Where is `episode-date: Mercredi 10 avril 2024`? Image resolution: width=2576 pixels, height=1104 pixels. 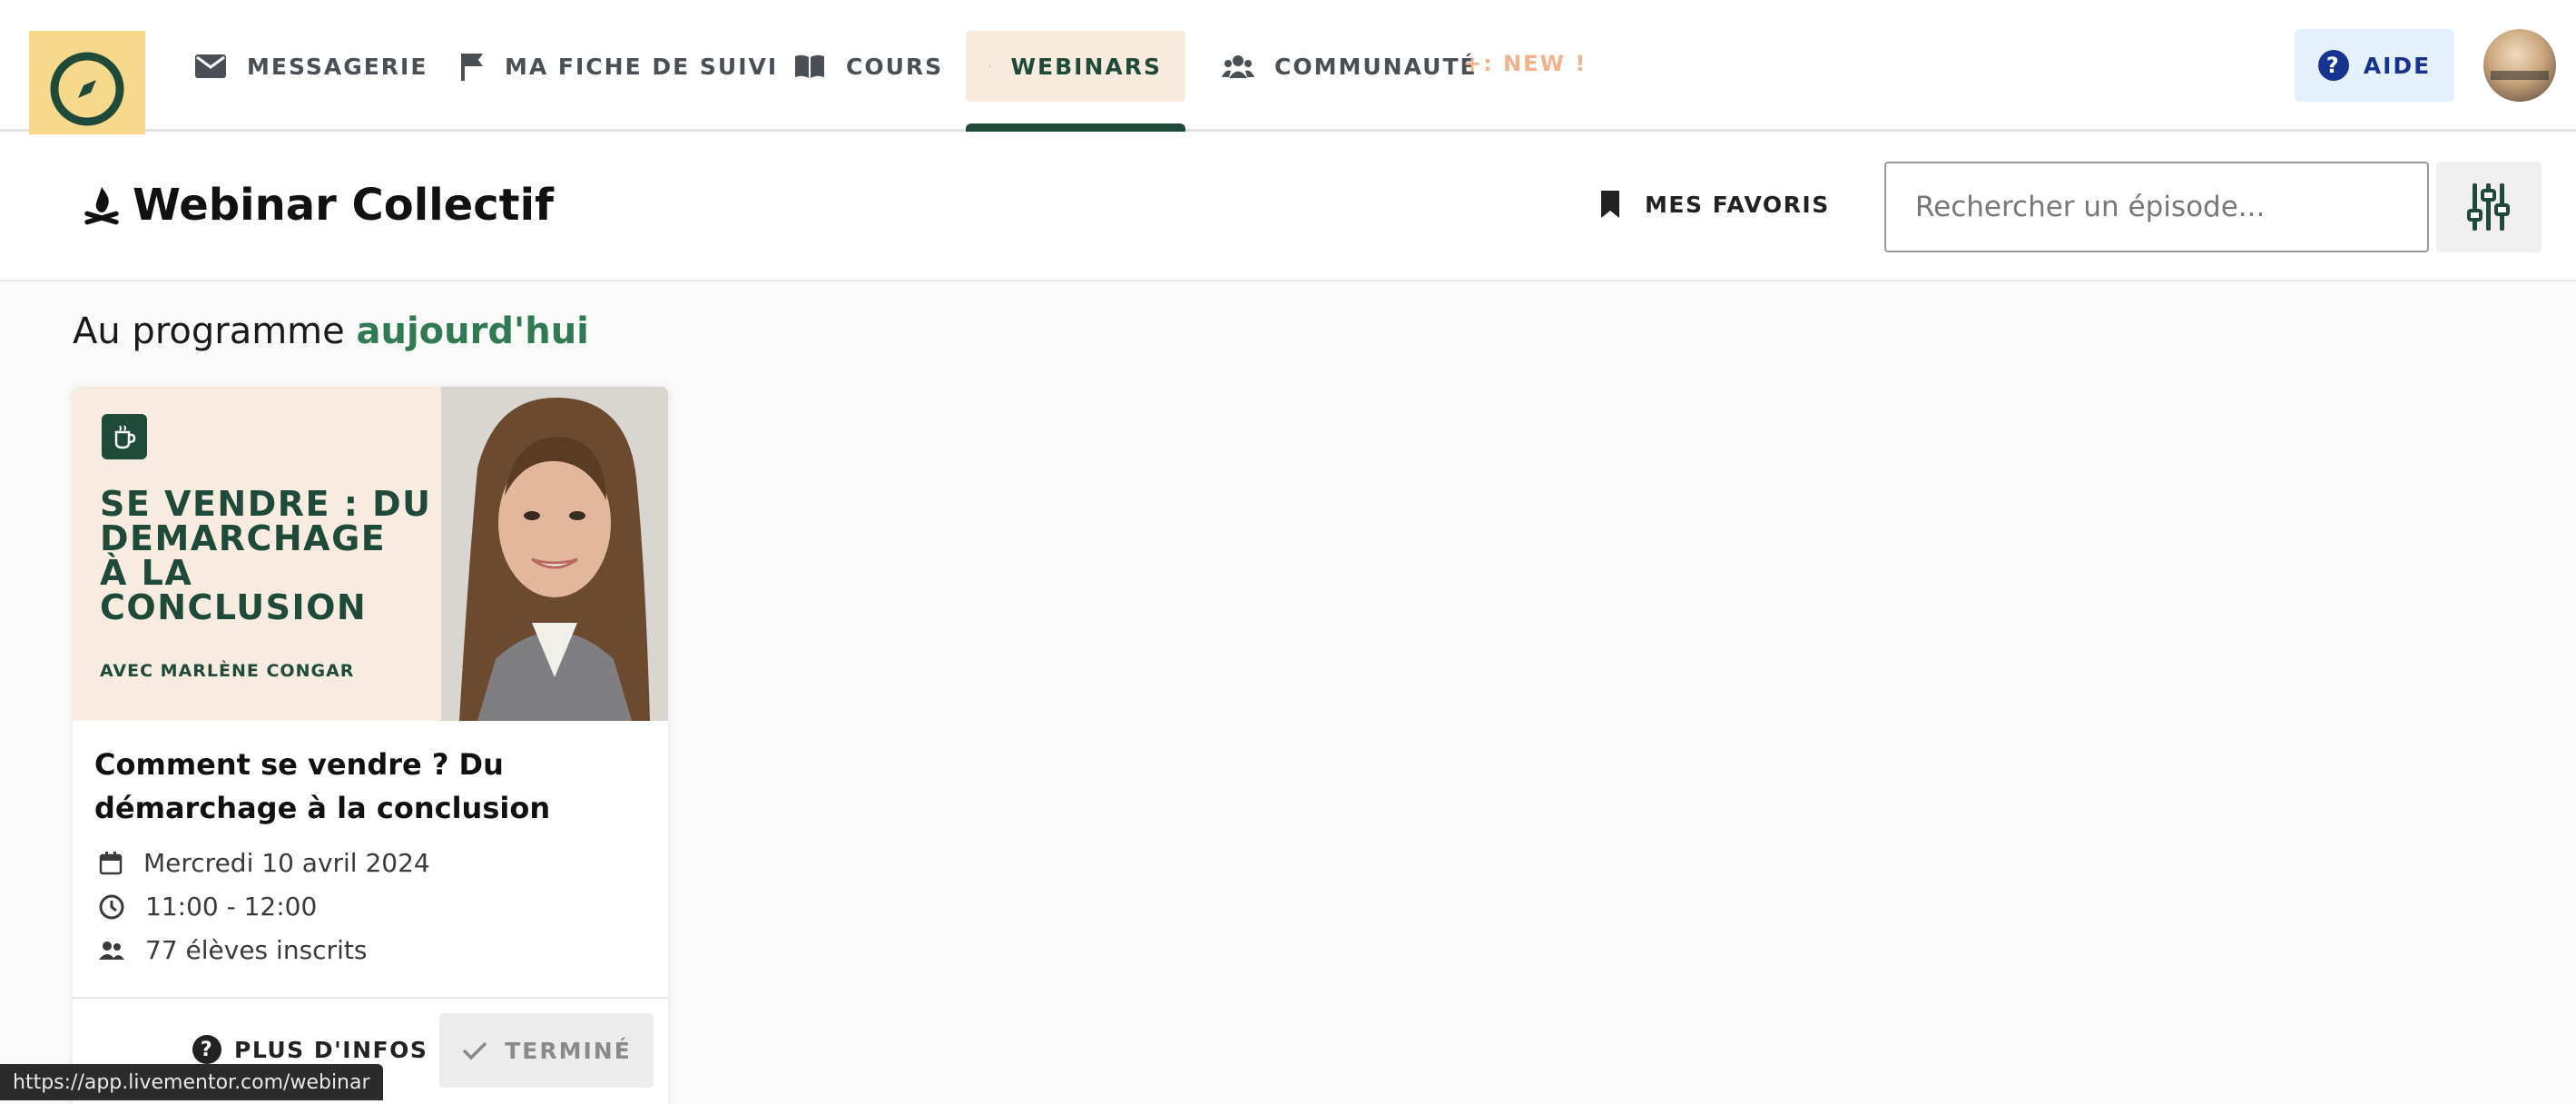
episode-date: Mercredi 10 avril 2024 is located at coordinates (264, 863).